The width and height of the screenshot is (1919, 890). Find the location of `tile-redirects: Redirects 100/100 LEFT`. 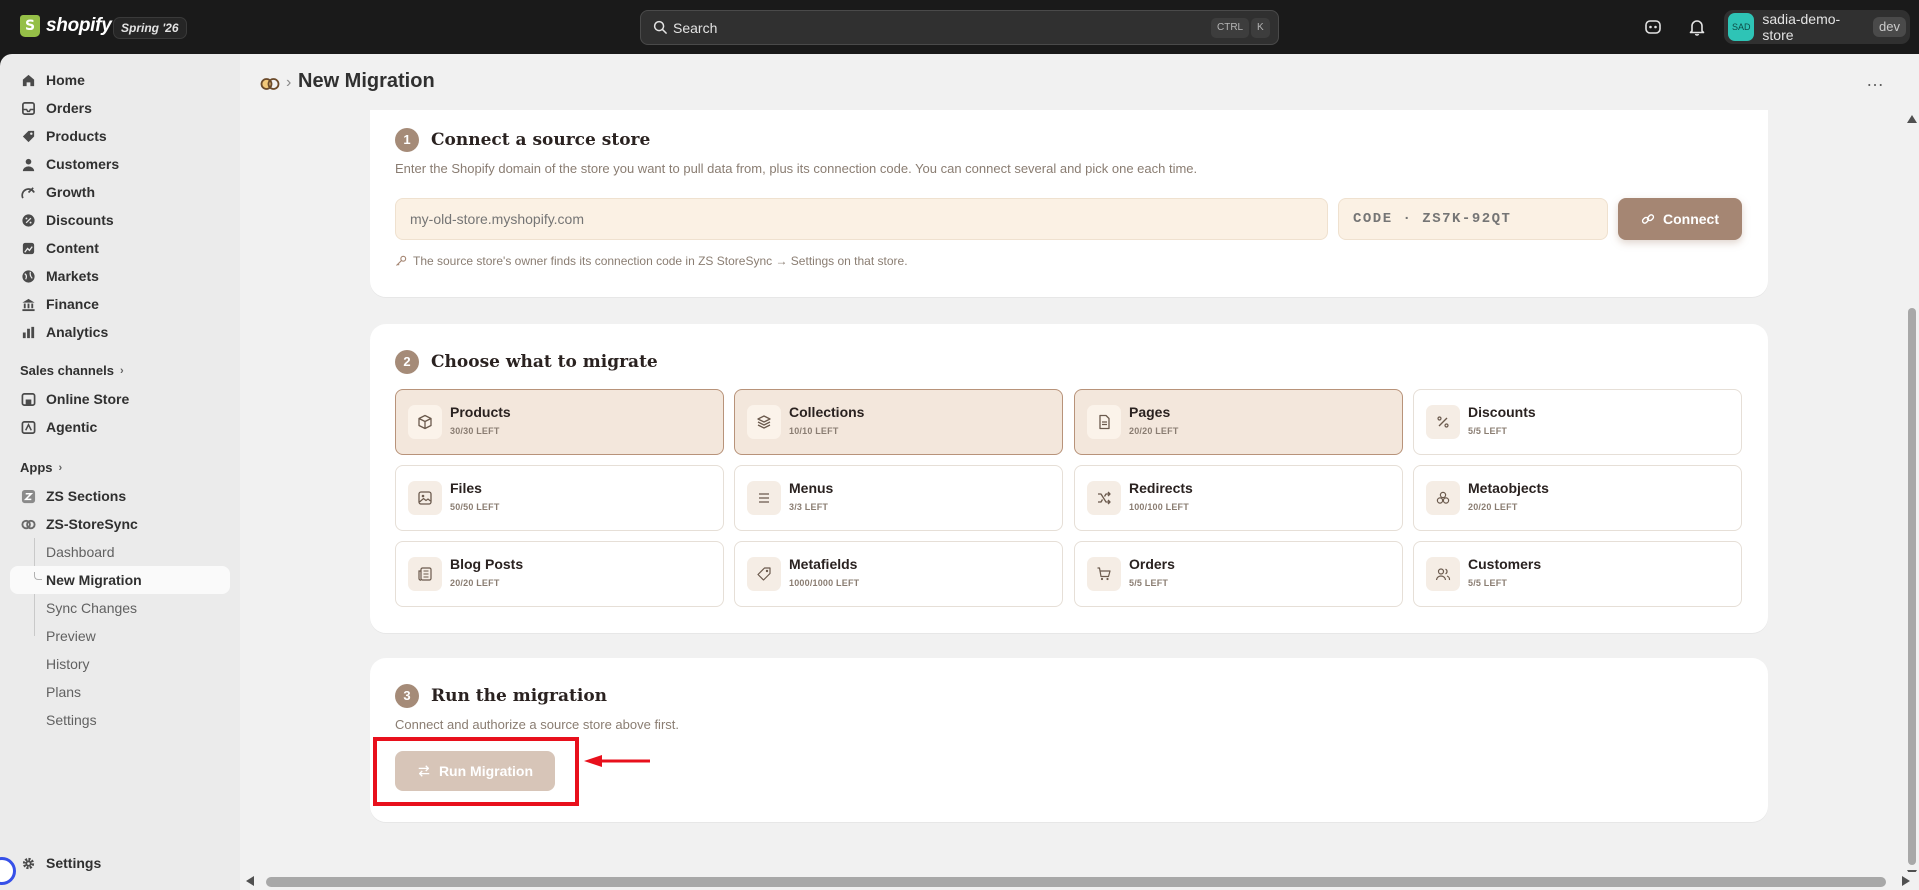

tile-redirects: Redirects 100/100 LEFT is located at coordinates (1238, 498).